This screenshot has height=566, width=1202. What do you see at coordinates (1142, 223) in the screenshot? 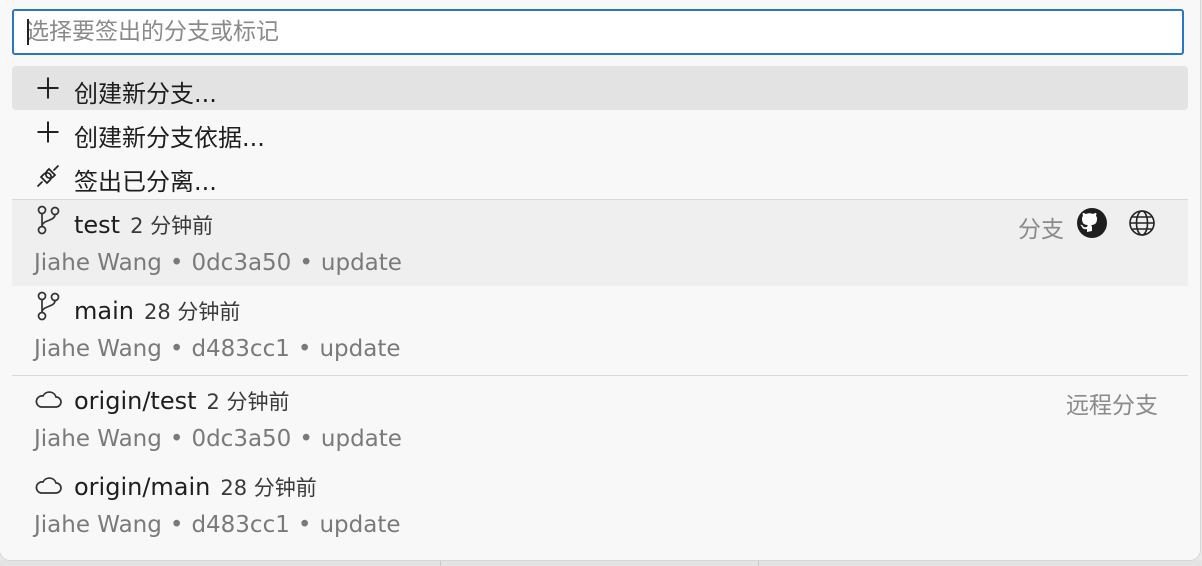
I see `globe-icon` at bounding box center [1142, 223].